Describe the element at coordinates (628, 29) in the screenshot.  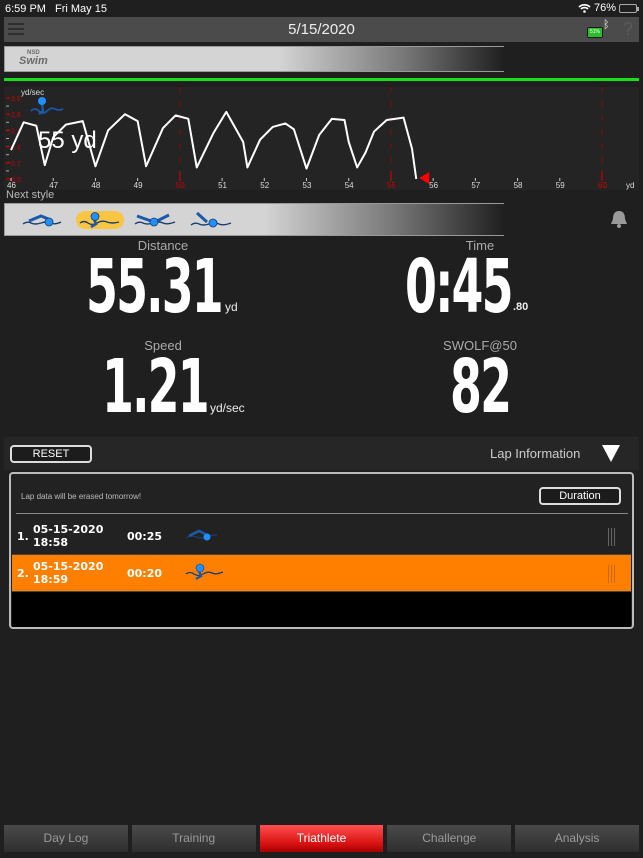
I see `help-button: ?` at that location.